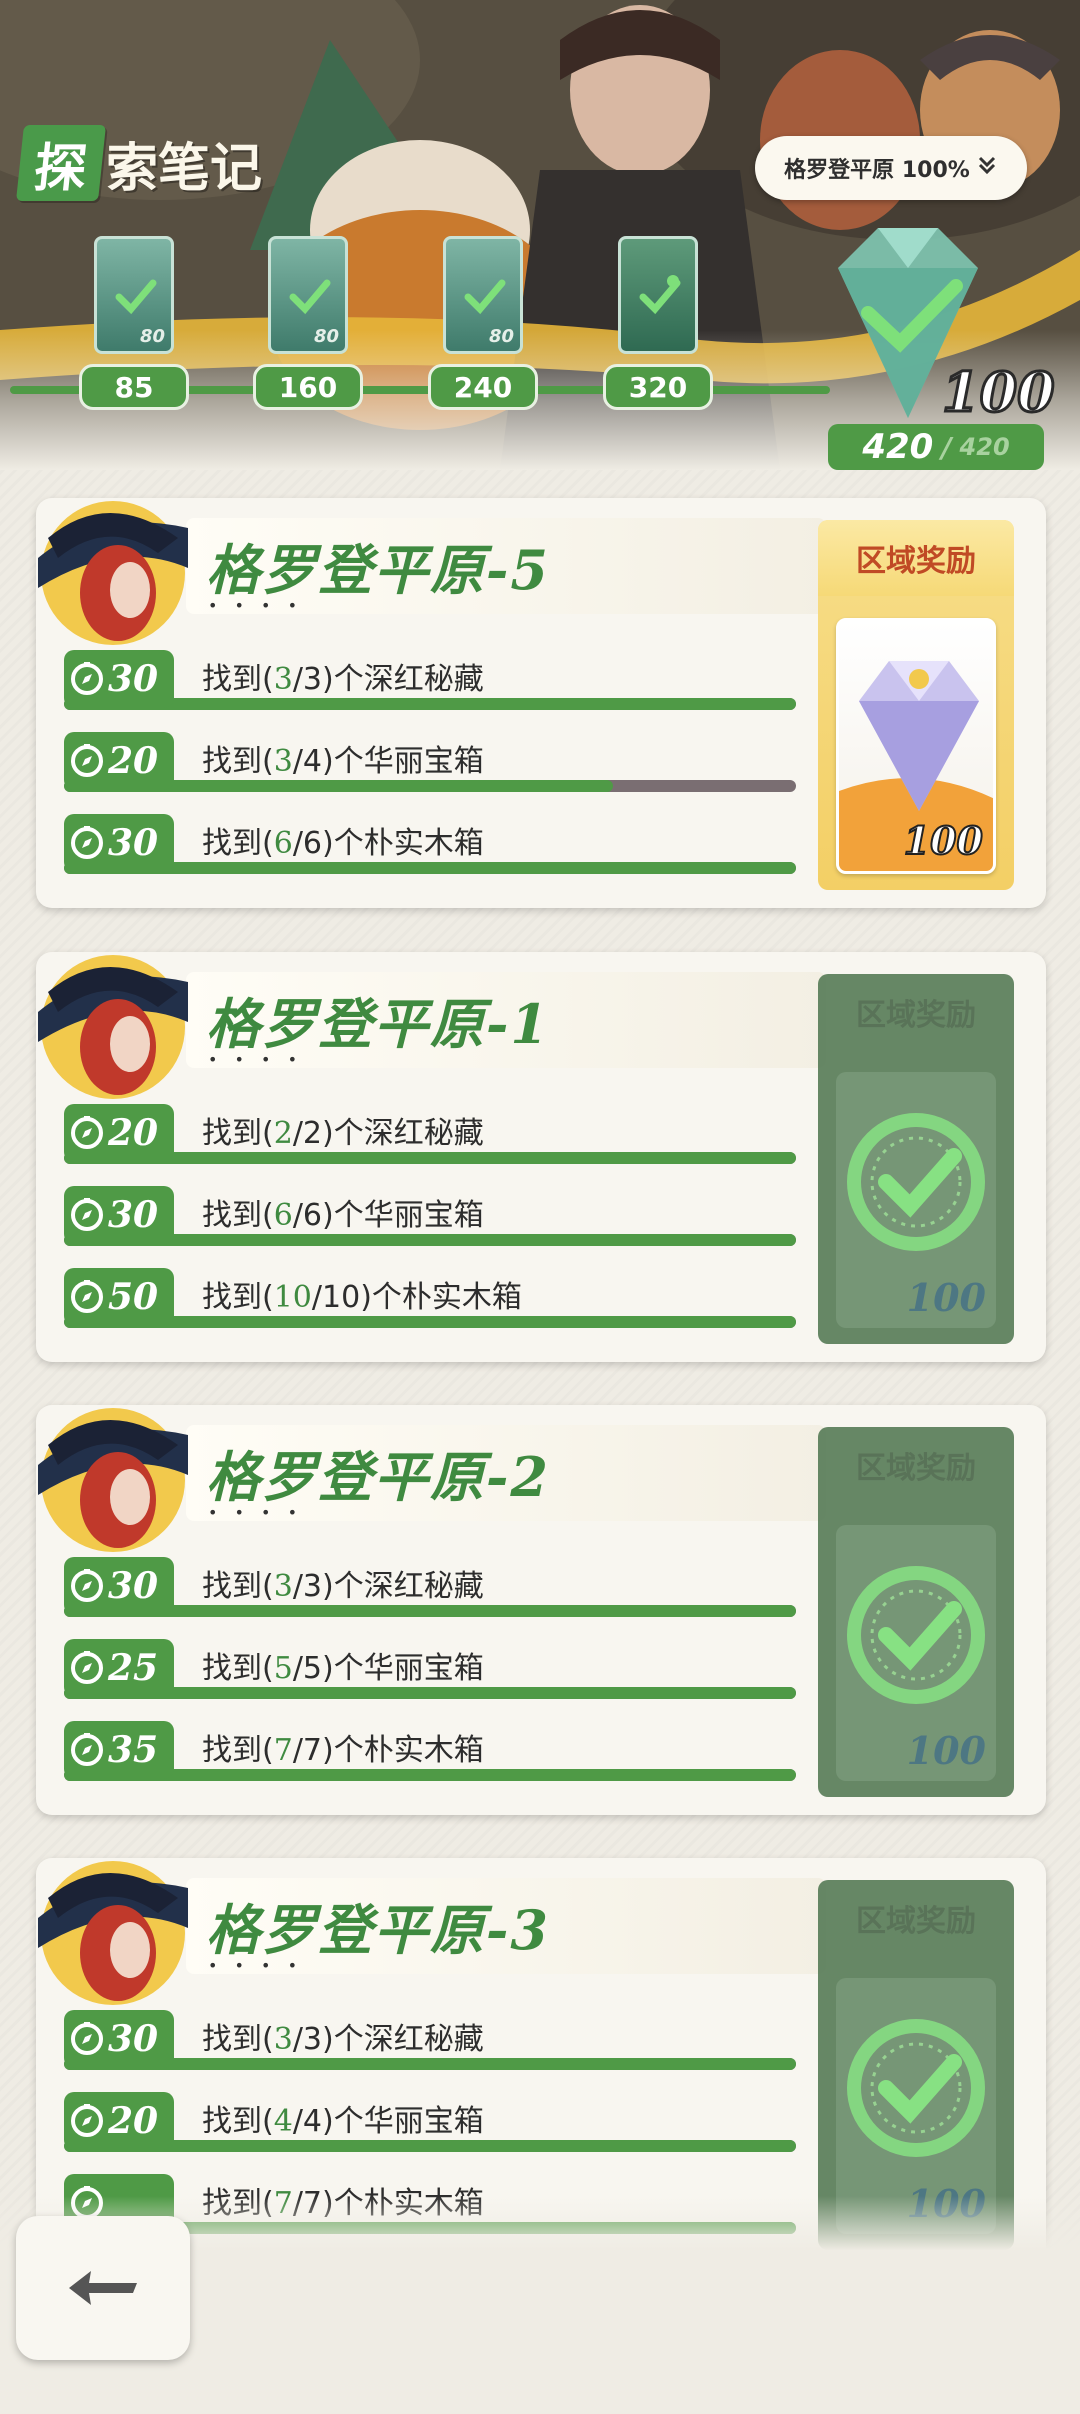 Image resolution: width=1080 pixels, height=2414 pixels. I want to click on card-title: 格罗登平原-5, so click(378, 570).